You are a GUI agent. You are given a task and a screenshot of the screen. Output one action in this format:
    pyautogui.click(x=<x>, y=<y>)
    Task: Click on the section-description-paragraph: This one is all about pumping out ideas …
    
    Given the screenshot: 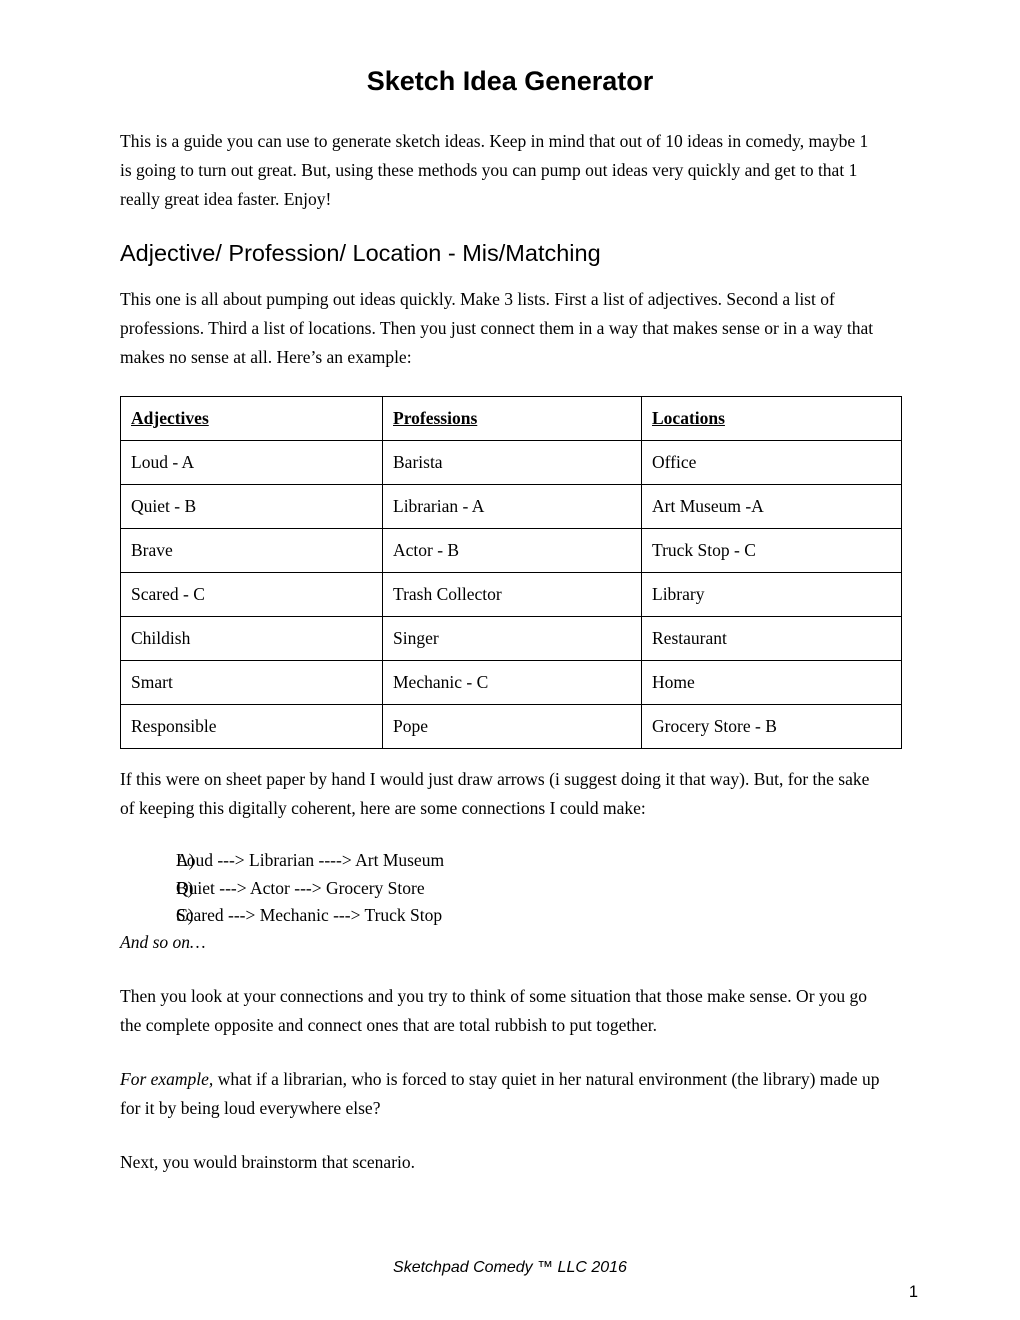 What is the action you would take?
    pyautogui.click(x=497, y=328)
    